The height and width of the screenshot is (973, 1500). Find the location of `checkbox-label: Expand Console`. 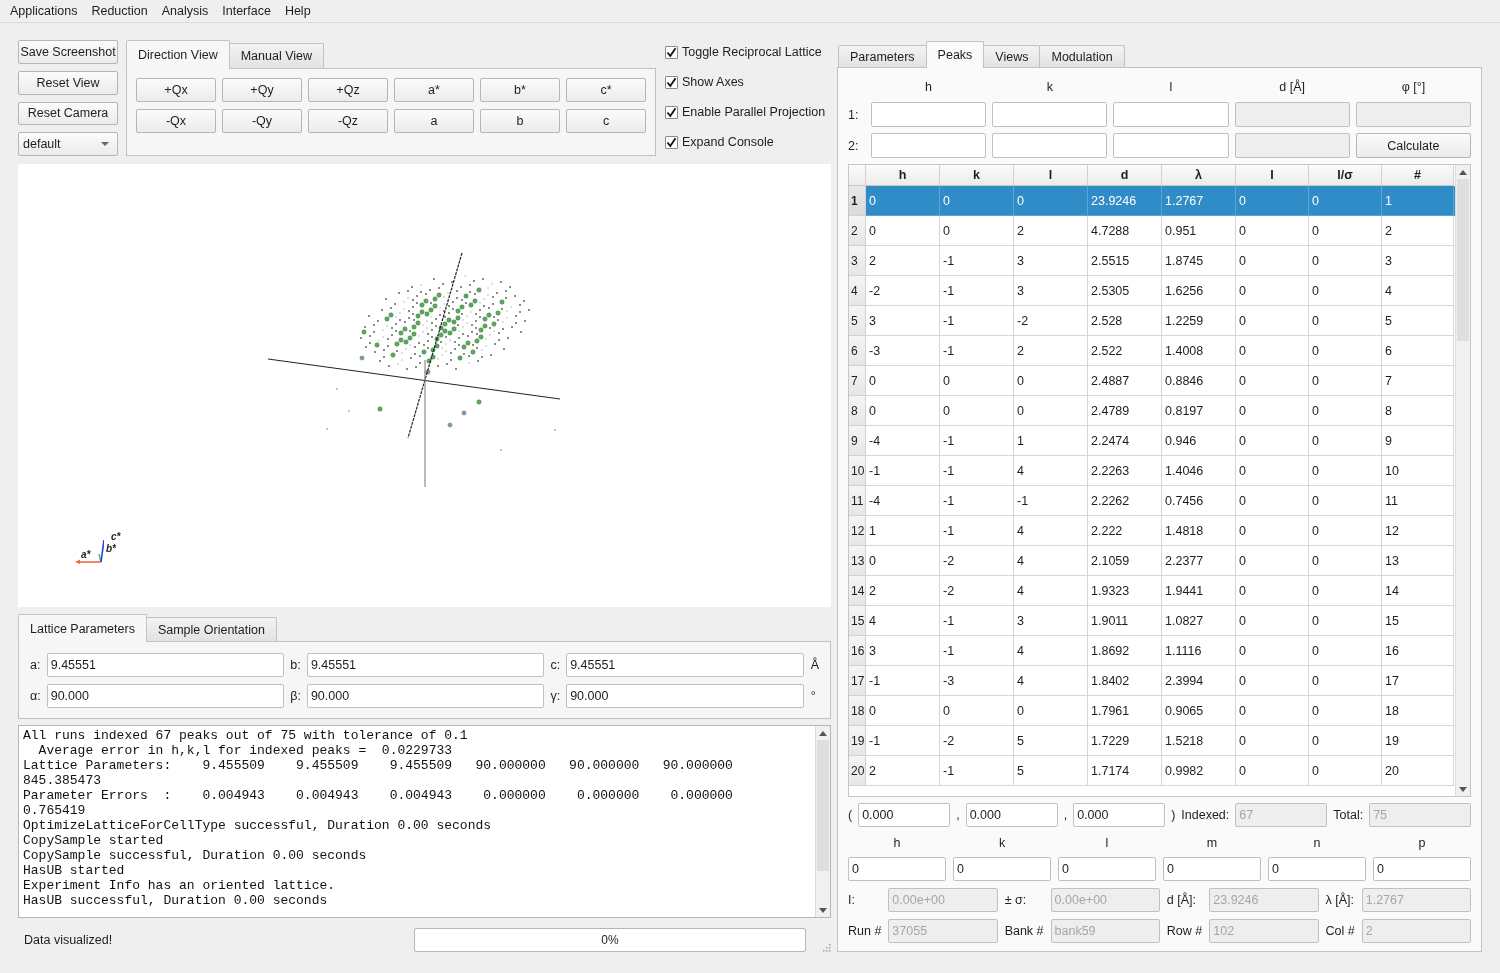

checkbox-label: Expand Console is located at coordinates (728, 142).